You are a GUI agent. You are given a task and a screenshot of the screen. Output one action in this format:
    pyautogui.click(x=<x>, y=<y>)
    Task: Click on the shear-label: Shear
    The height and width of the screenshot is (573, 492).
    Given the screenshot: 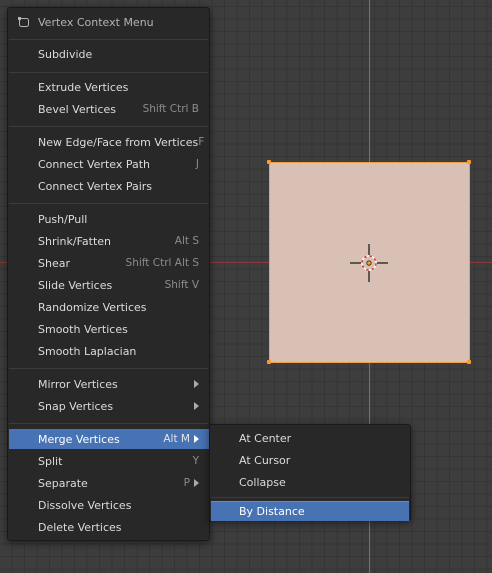 What is the action you would take?
    pyautogui.click(x=54, y=263)
    